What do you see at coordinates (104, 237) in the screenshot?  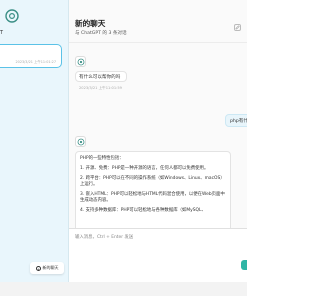 I see `input-placeholder: 输入消息，Ctrl + Enter 发送` at bounding box center [104, 237].